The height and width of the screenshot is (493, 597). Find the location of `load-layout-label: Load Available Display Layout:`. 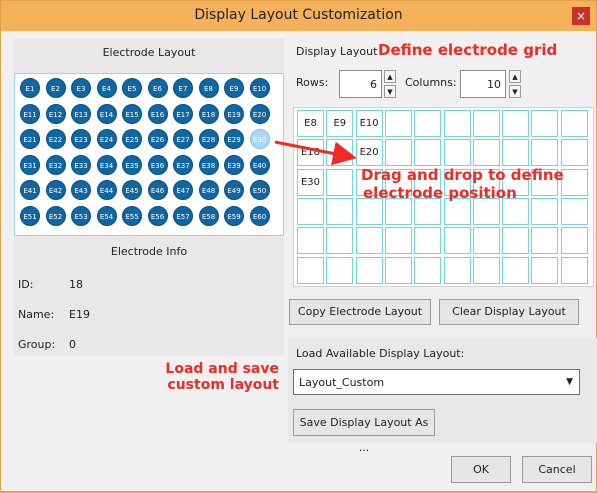

load-layout-label: Load Available Display Layout: is located at coordinates (380, 353).